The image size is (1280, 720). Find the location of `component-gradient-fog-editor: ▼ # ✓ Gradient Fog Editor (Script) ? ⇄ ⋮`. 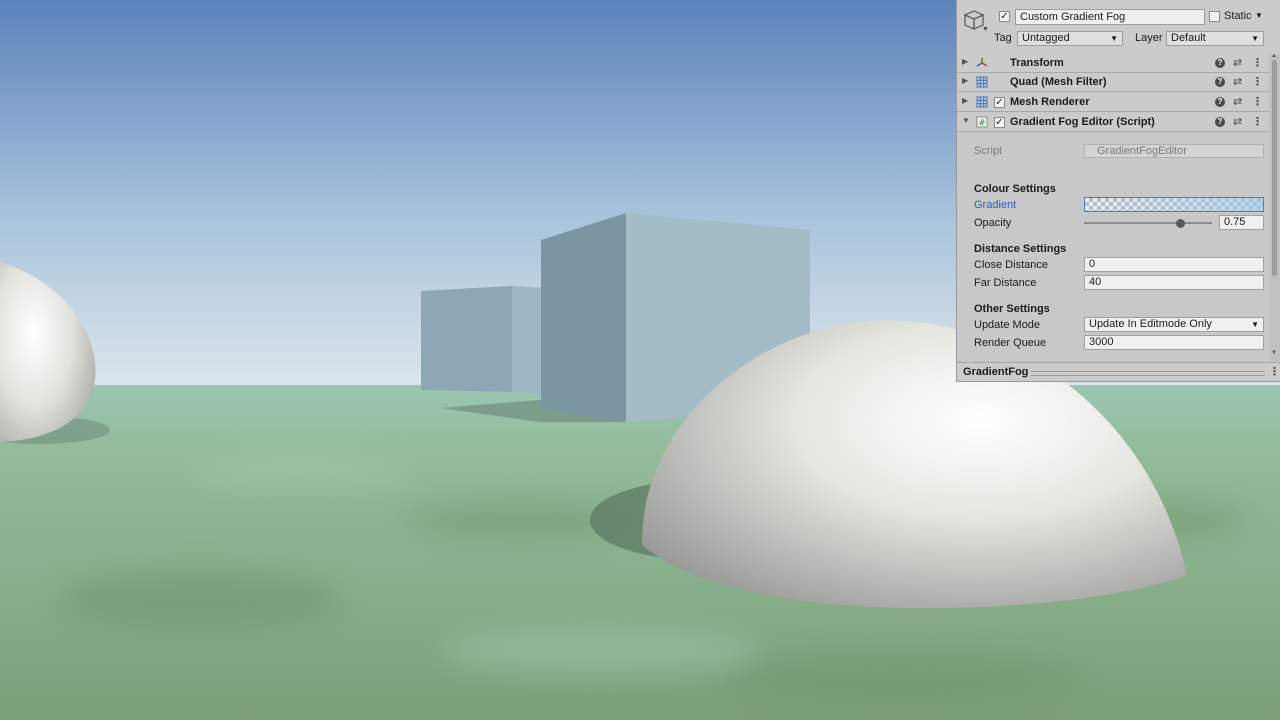

component-gradient-fog-editor: ▼ # ✓ Gradient Fog Editor (Script) ? ⇄ ⋮ is located at coordinates (1113, 122).